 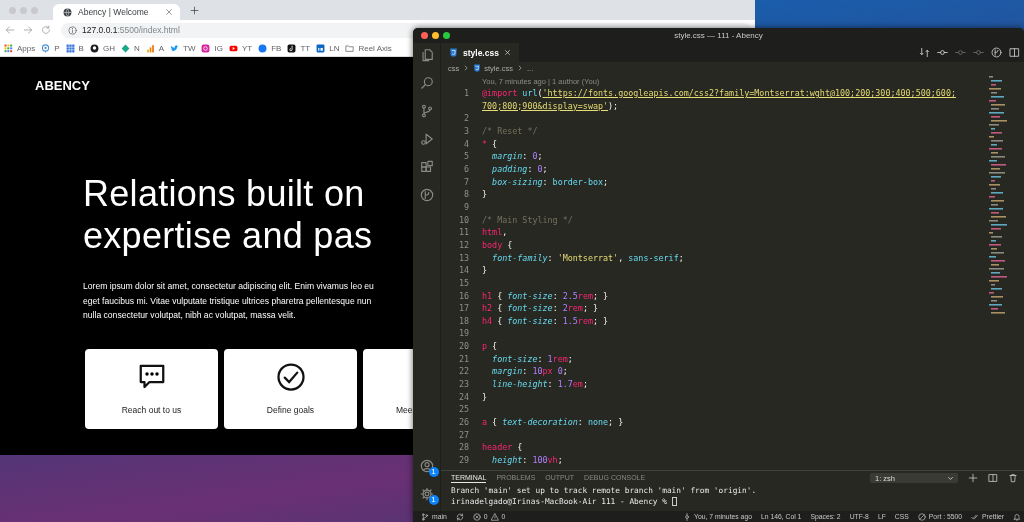 What do you see at coordinates (183, 48) in the screenshot?
I see `bookmark-link: TW` at bounding box center [183, 48].